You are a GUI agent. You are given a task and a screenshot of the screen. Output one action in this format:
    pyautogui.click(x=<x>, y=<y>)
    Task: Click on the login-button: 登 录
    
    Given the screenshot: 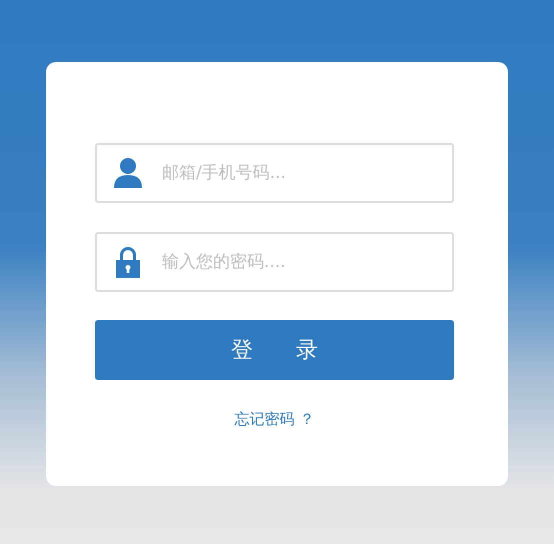 What is the action you would take?
    pyautogui.click(x=274, y=350)
    